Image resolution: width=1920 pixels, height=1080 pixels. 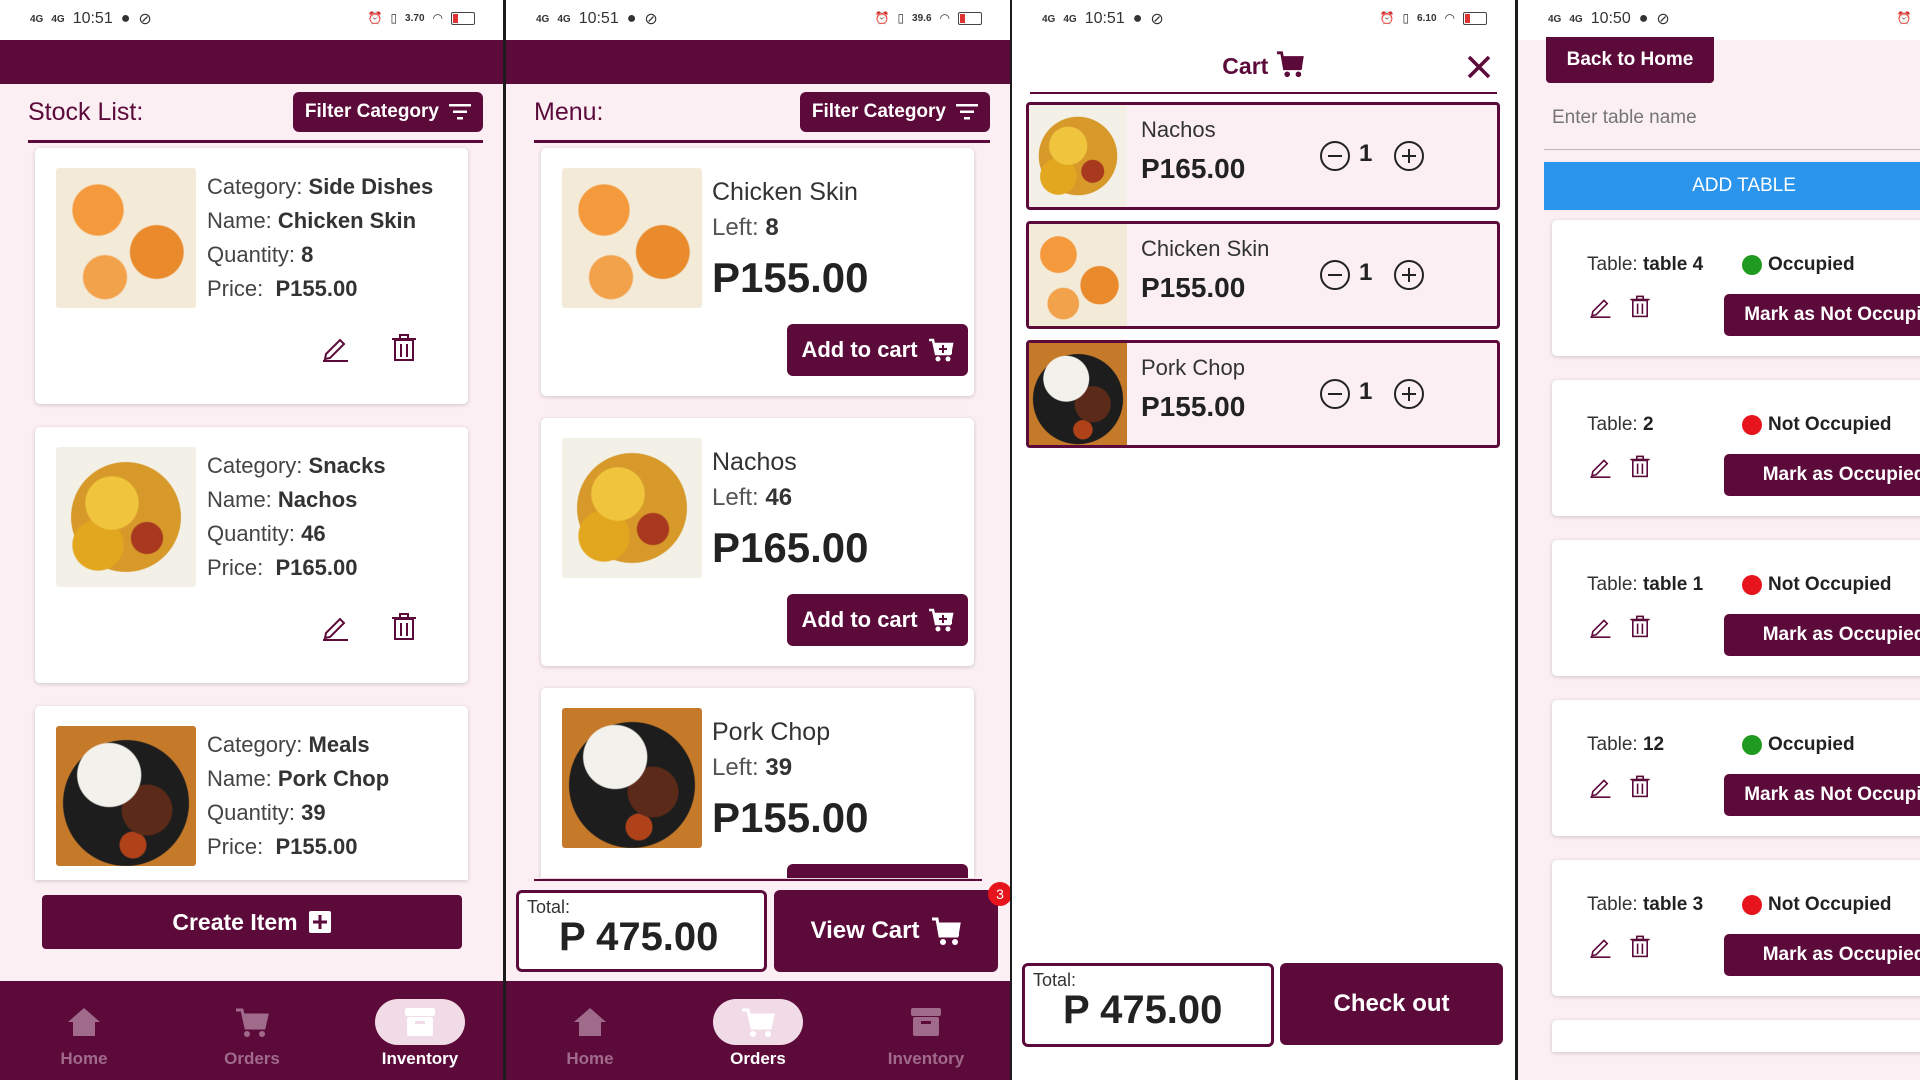 I want to click on cart-item-qty: 1, so click(x=1366, y=153).